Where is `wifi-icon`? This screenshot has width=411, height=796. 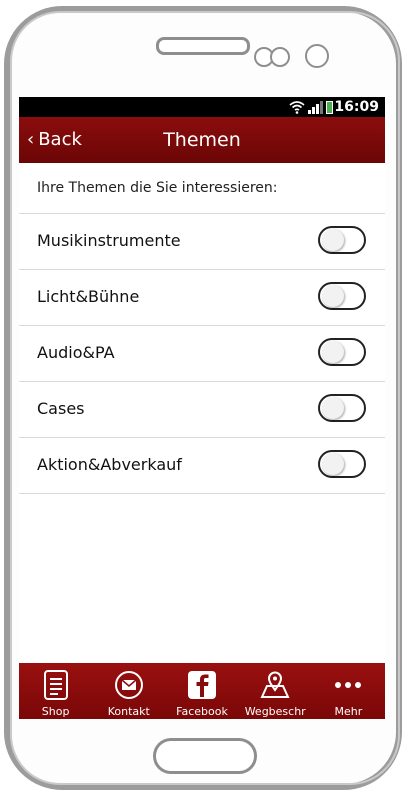
wifi-icon is located at coordinates (297, 107).